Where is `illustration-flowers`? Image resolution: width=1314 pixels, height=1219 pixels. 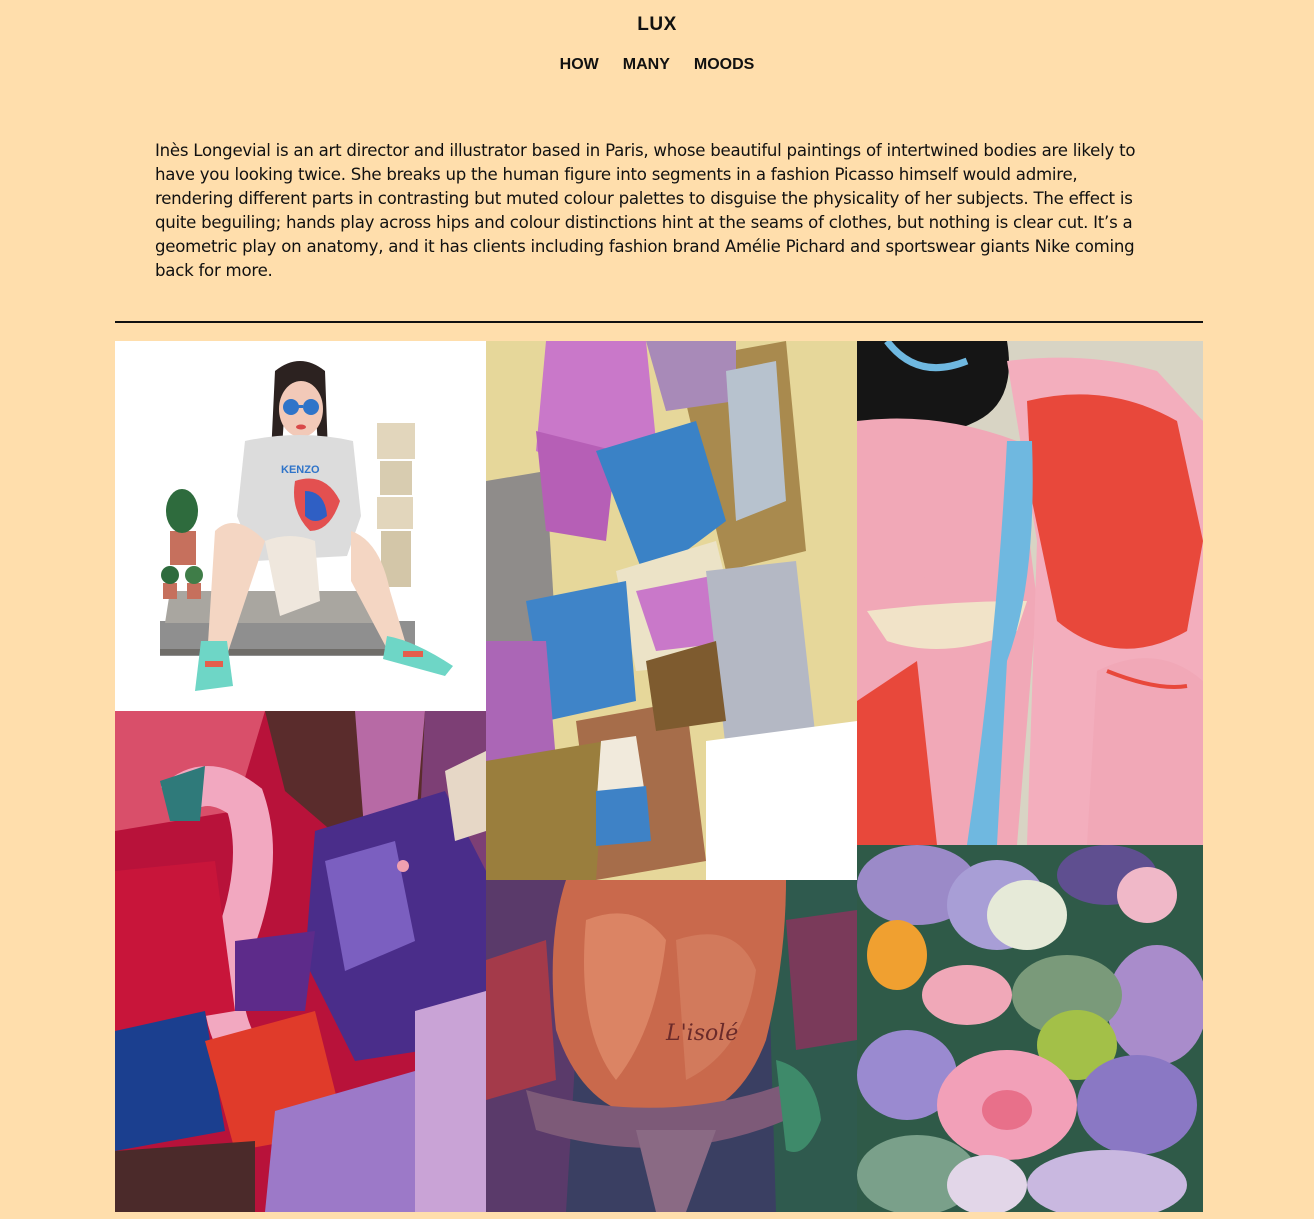 illustration-flowers is located at coordinates (1030, 1028).